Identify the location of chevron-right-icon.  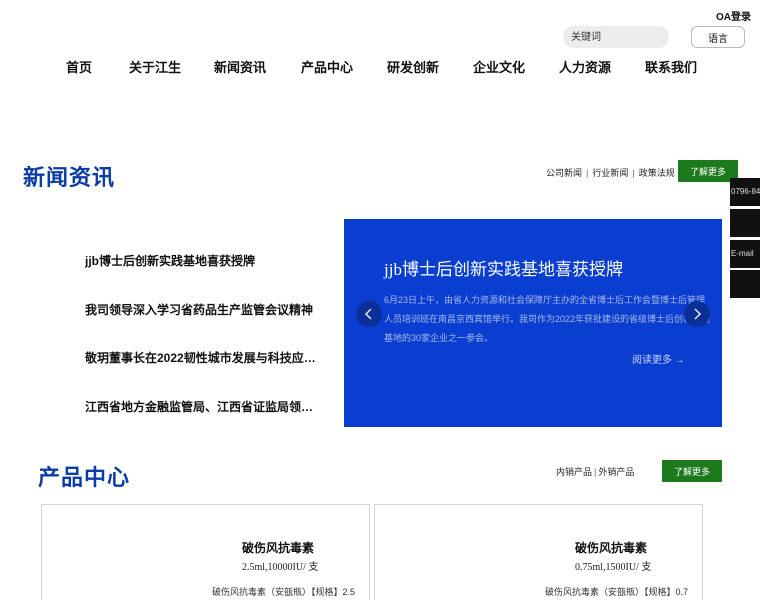
(697, 314).